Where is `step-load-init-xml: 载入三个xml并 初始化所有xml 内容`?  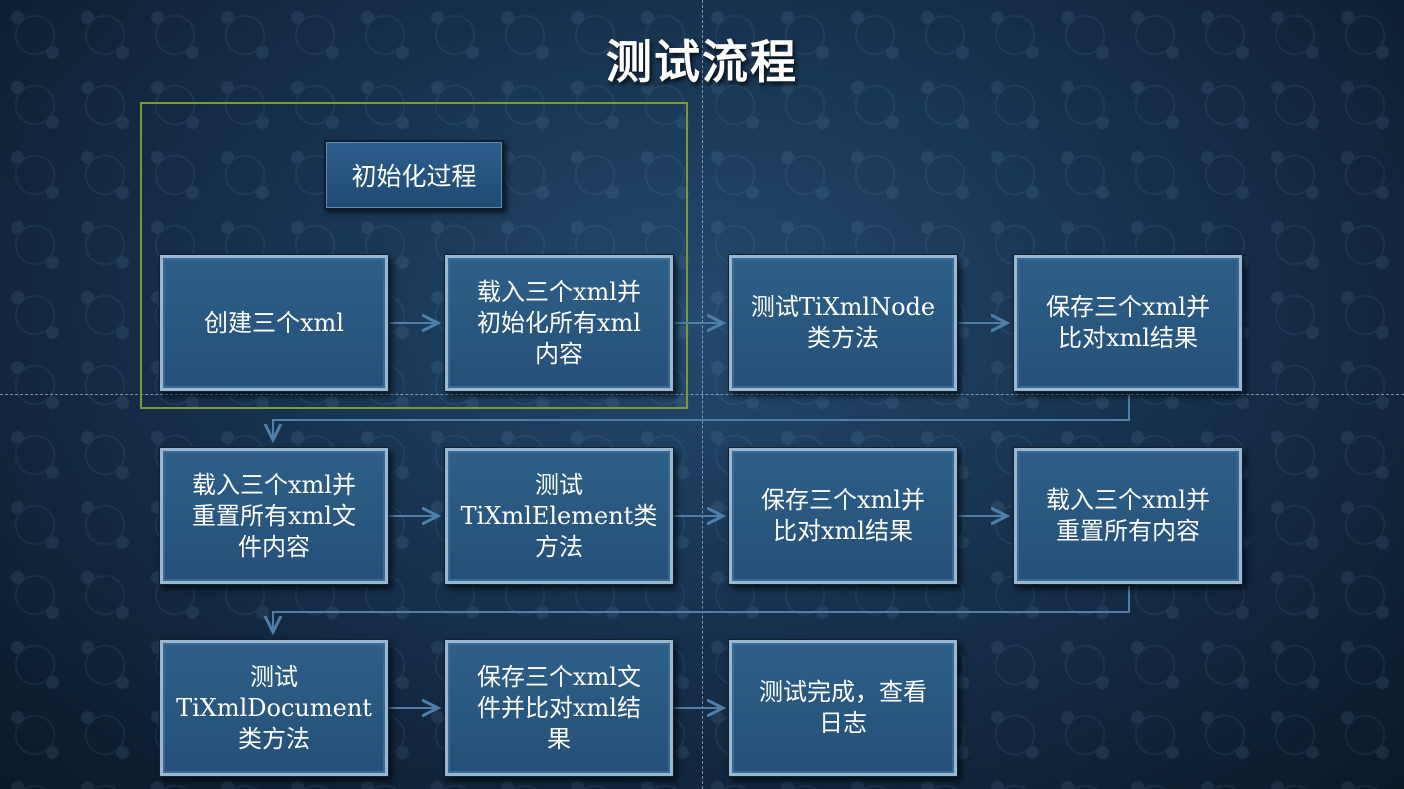 step-load-init-xml: 载入三个xml并 初始化所有xml 内容 is located at coordinates (559, 323).